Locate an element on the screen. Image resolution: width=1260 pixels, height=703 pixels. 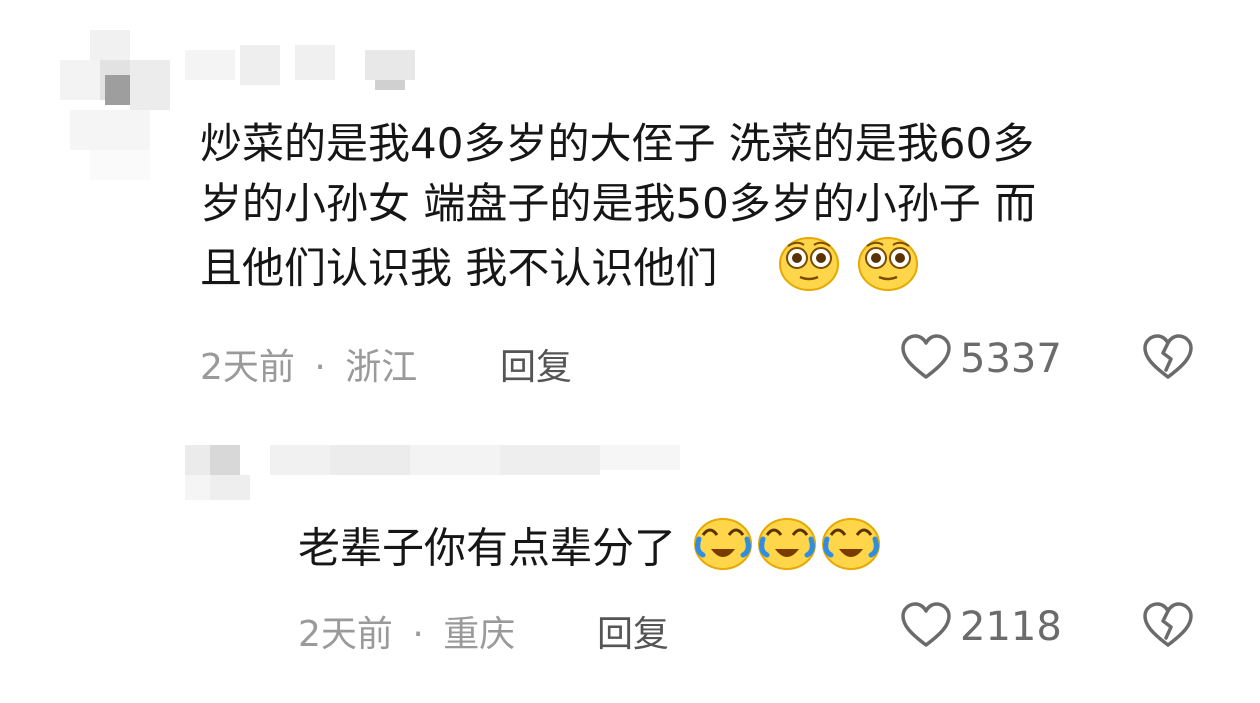
comment-line: 老辈子你有点辈分了 is located at coordinates (589, 545).